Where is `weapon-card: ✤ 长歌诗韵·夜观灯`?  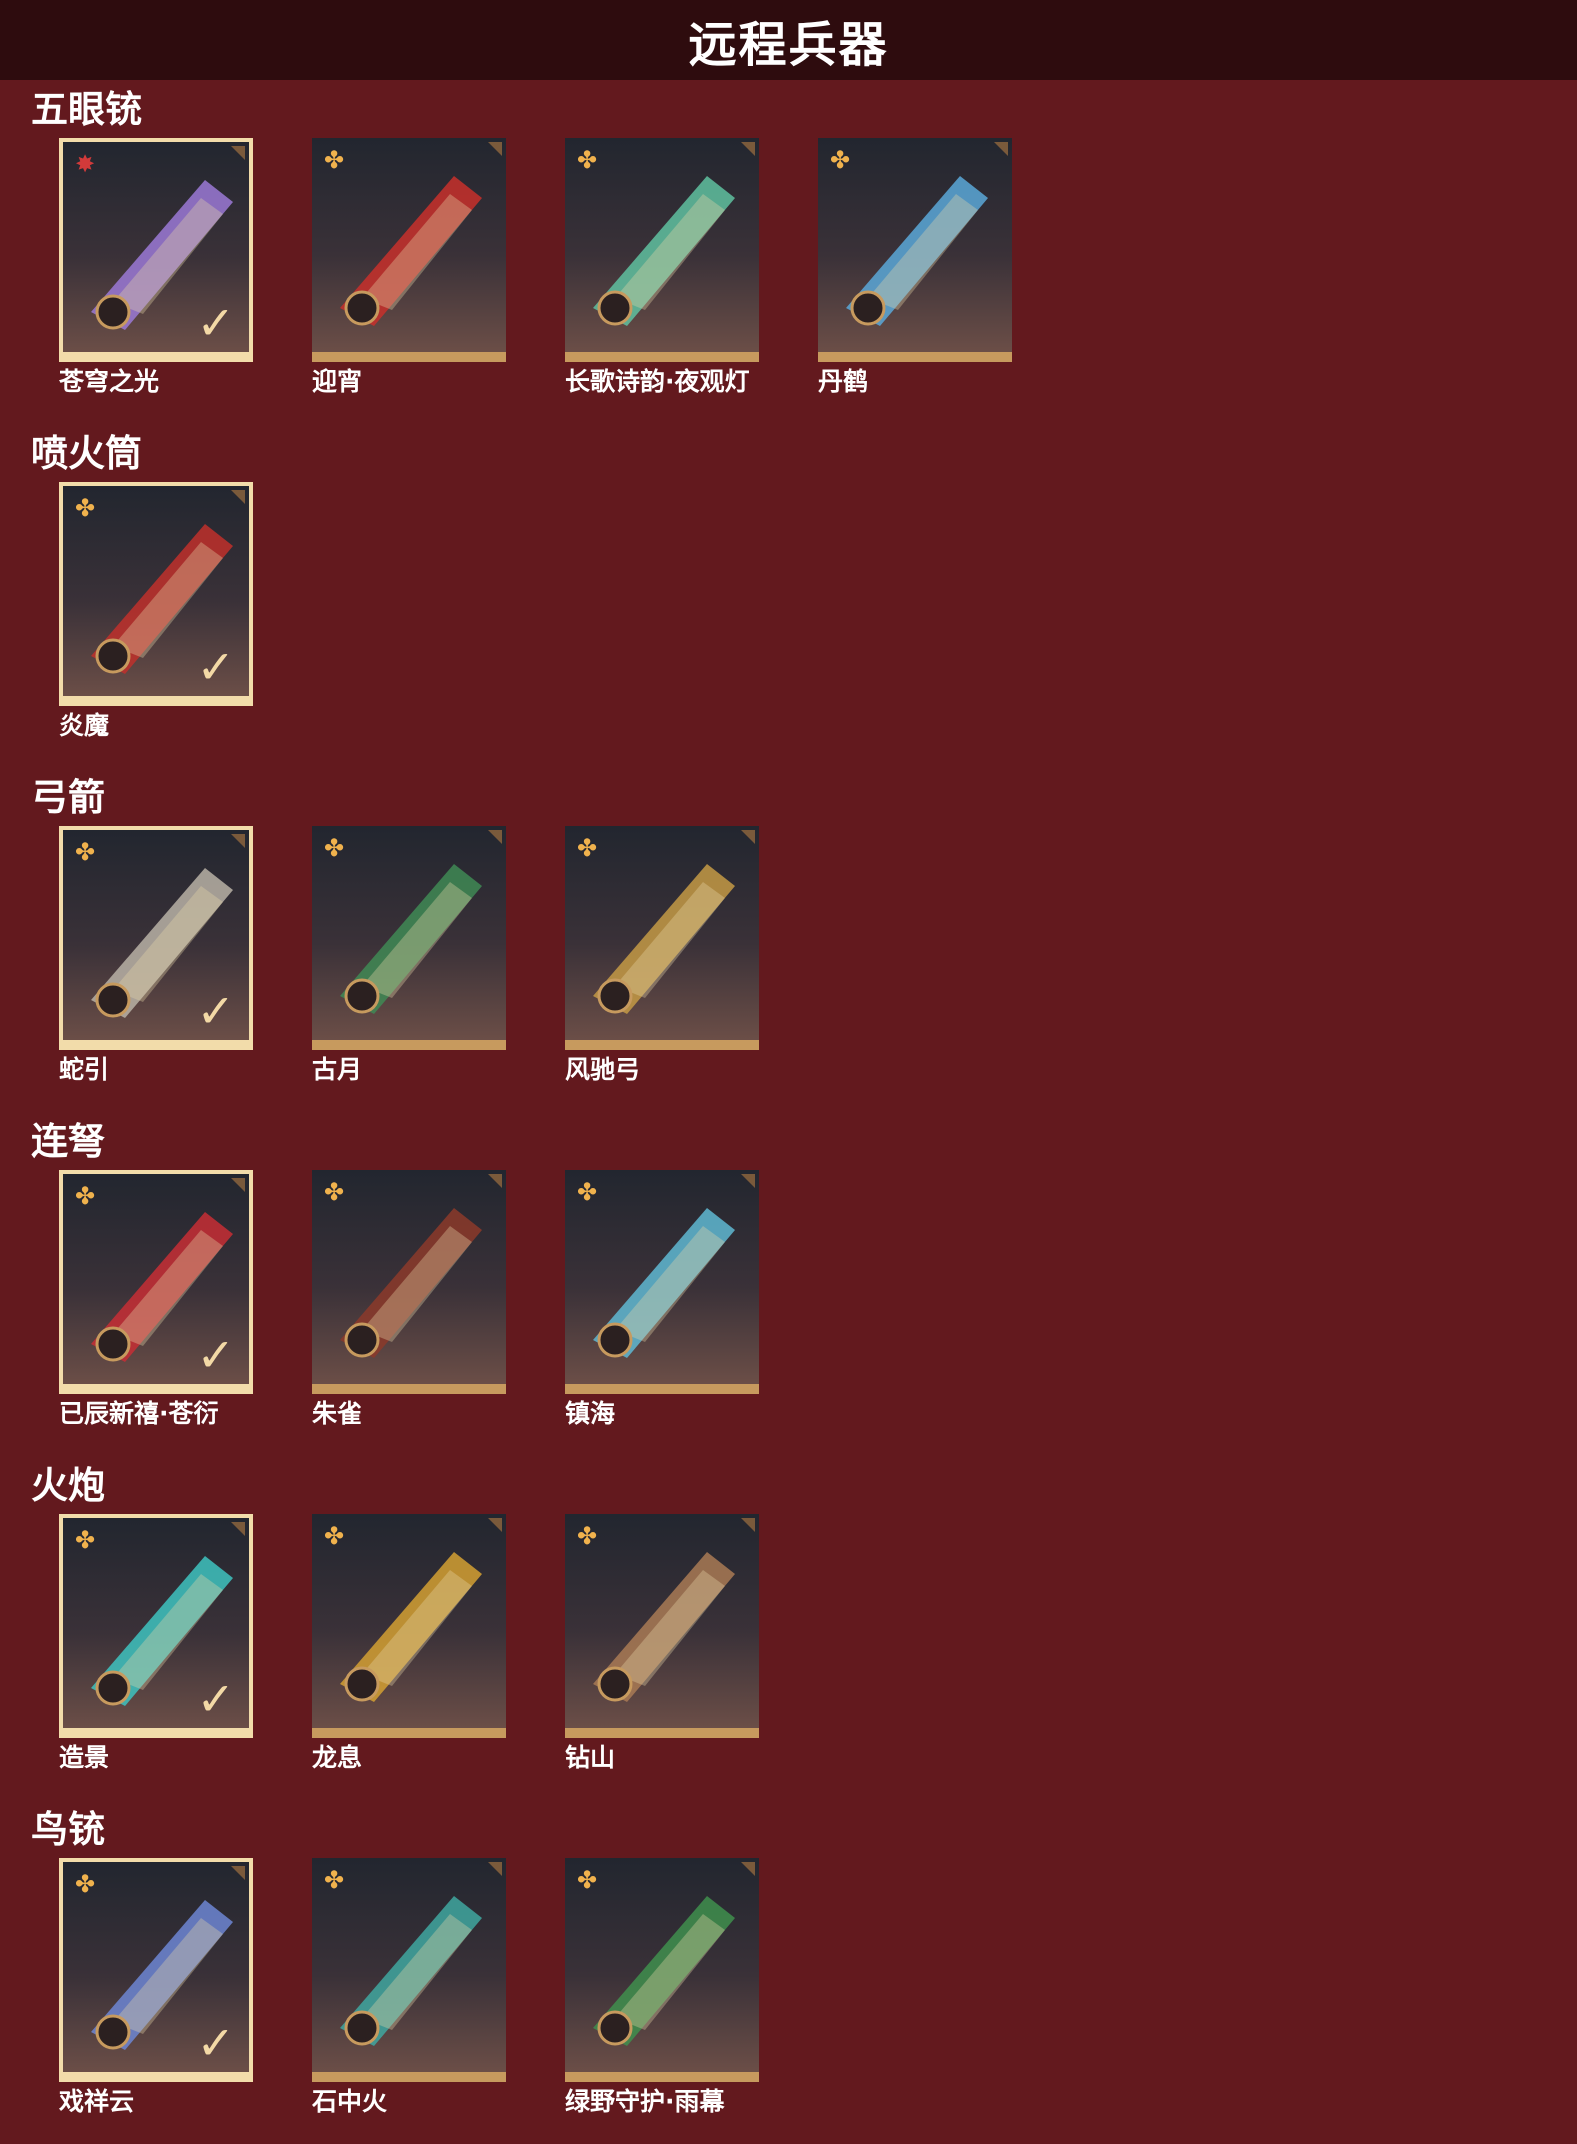
weapon-card: ✤ 长歌诗韵·夜观灯 is located at coordinates (662, 267).